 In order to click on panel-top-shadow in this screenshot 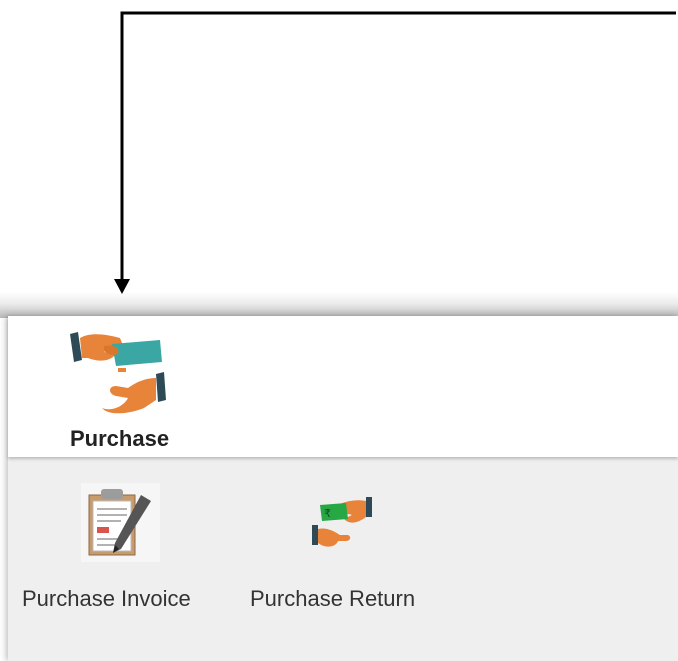, I will do `click(339, 305)`.